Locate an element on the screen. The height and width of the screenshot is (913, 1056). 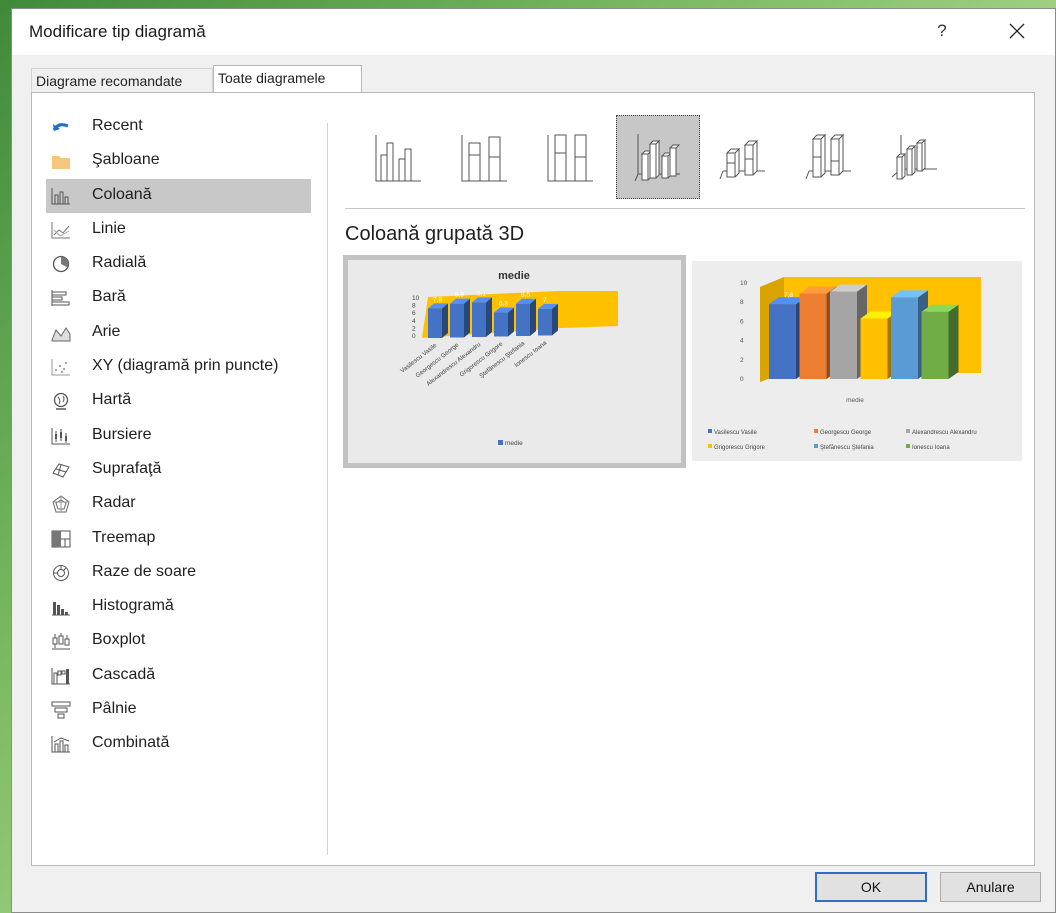
y-tick-label: 10 is located at coordinates (416, 298).